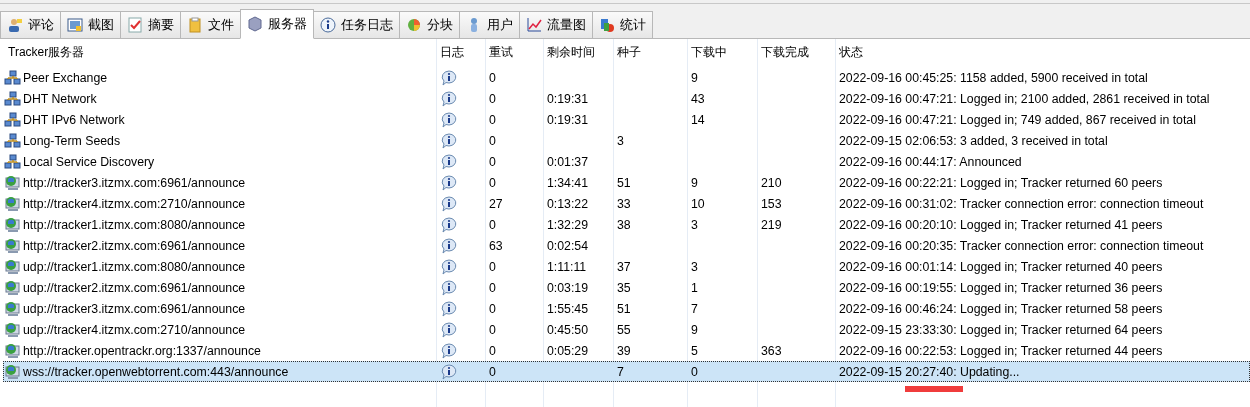  I want to click on tab: 文件, so click(210, 24).